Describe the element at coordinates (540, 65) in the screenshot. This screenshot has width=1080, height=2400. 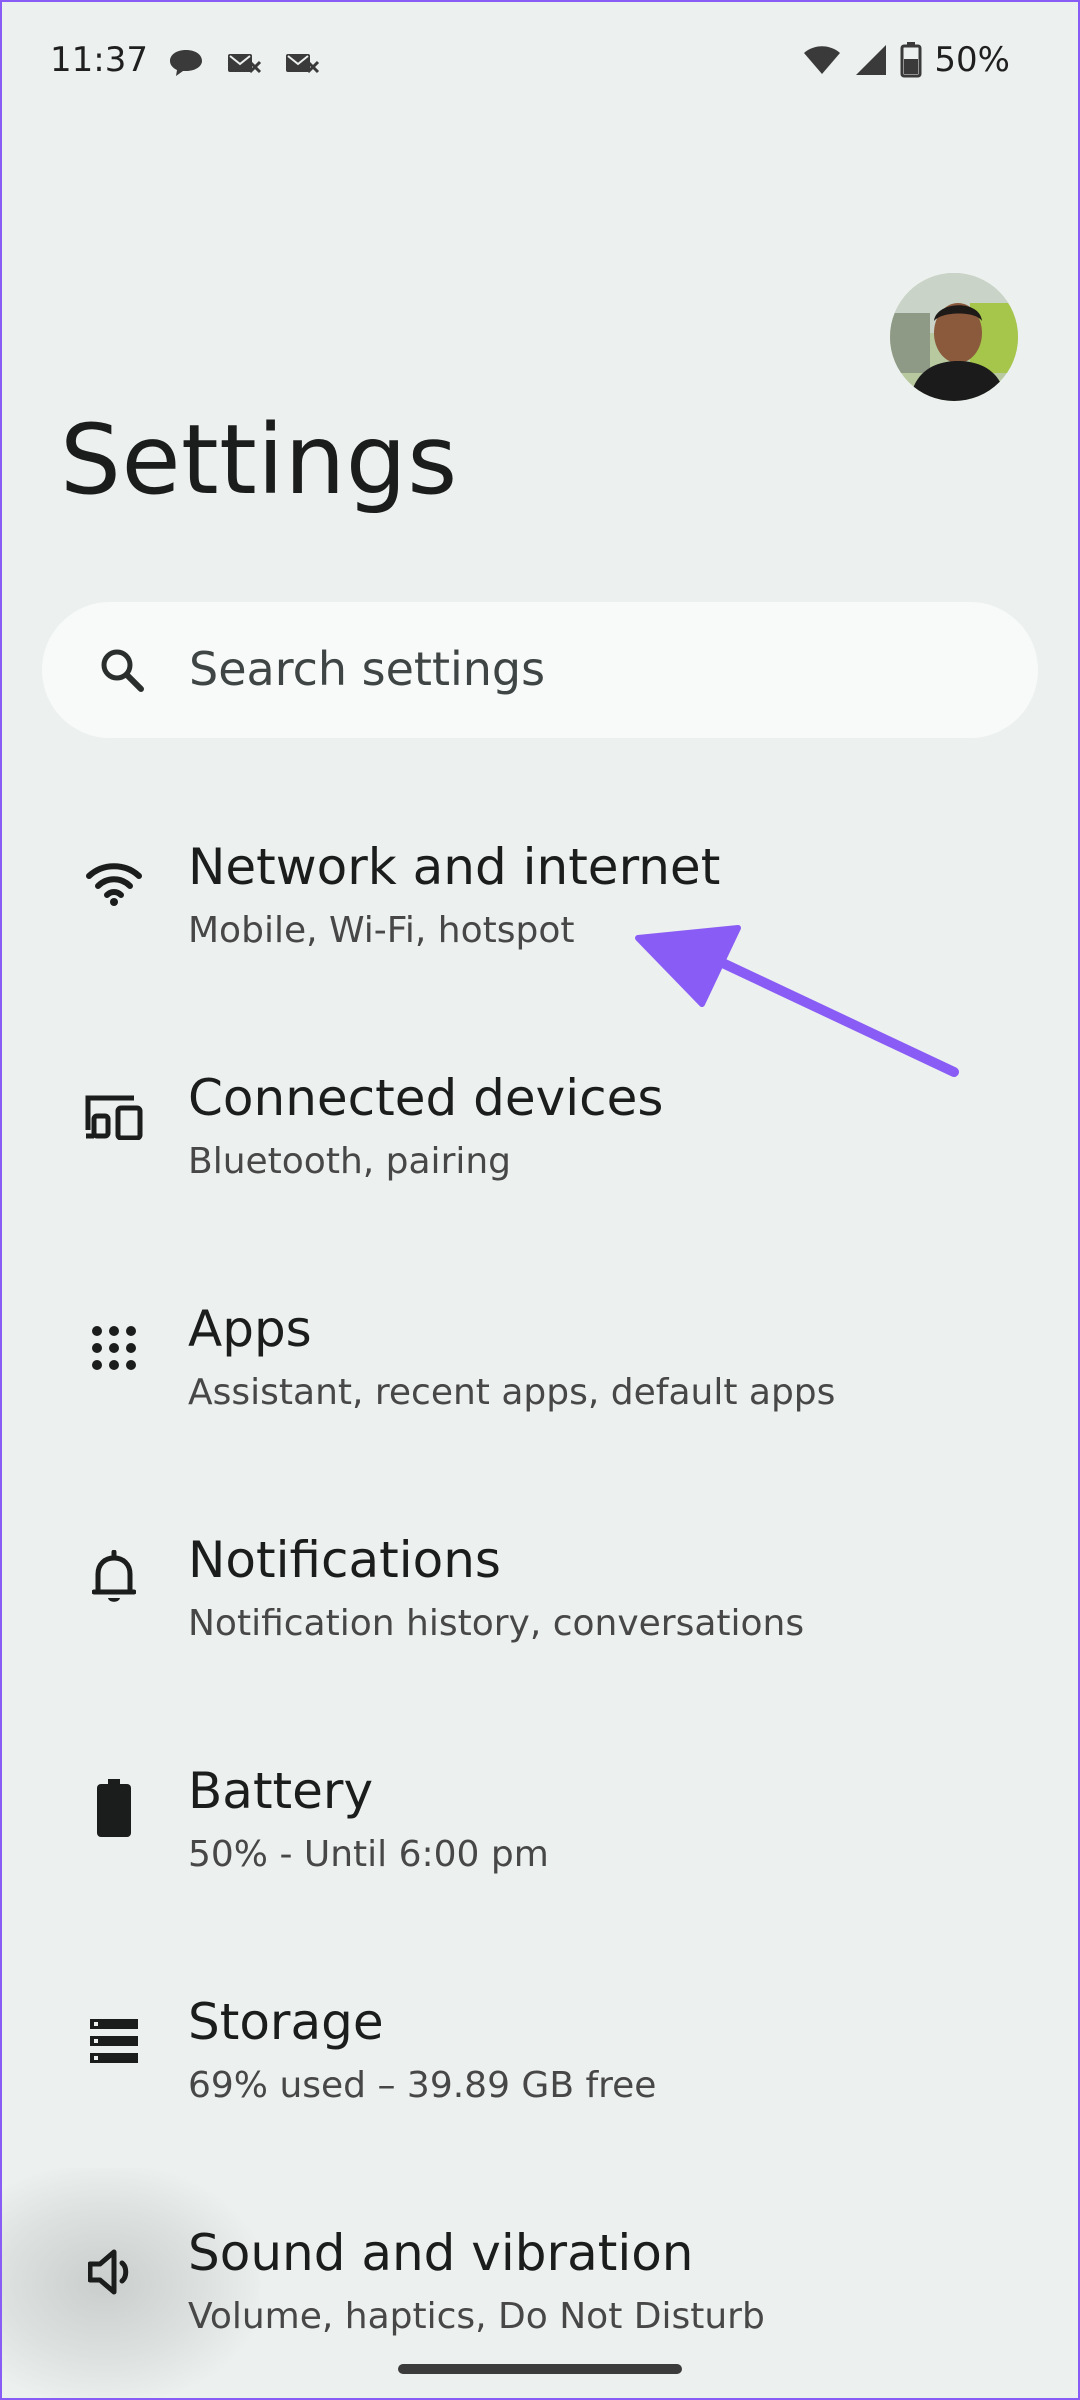
I see `status-bar: 11:37 50%` at that location.